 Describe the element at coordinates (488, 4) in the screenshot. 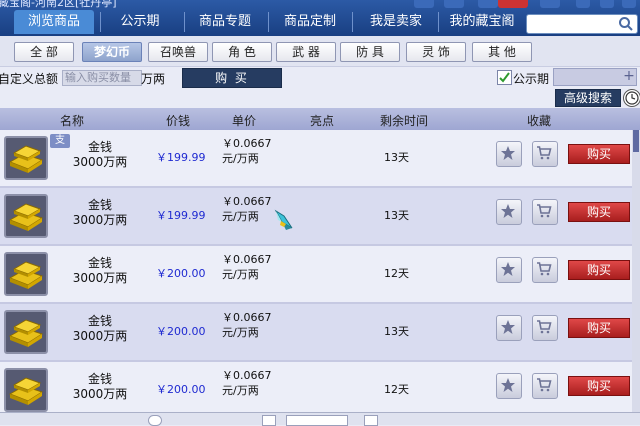

I see `info-icon` at that location.